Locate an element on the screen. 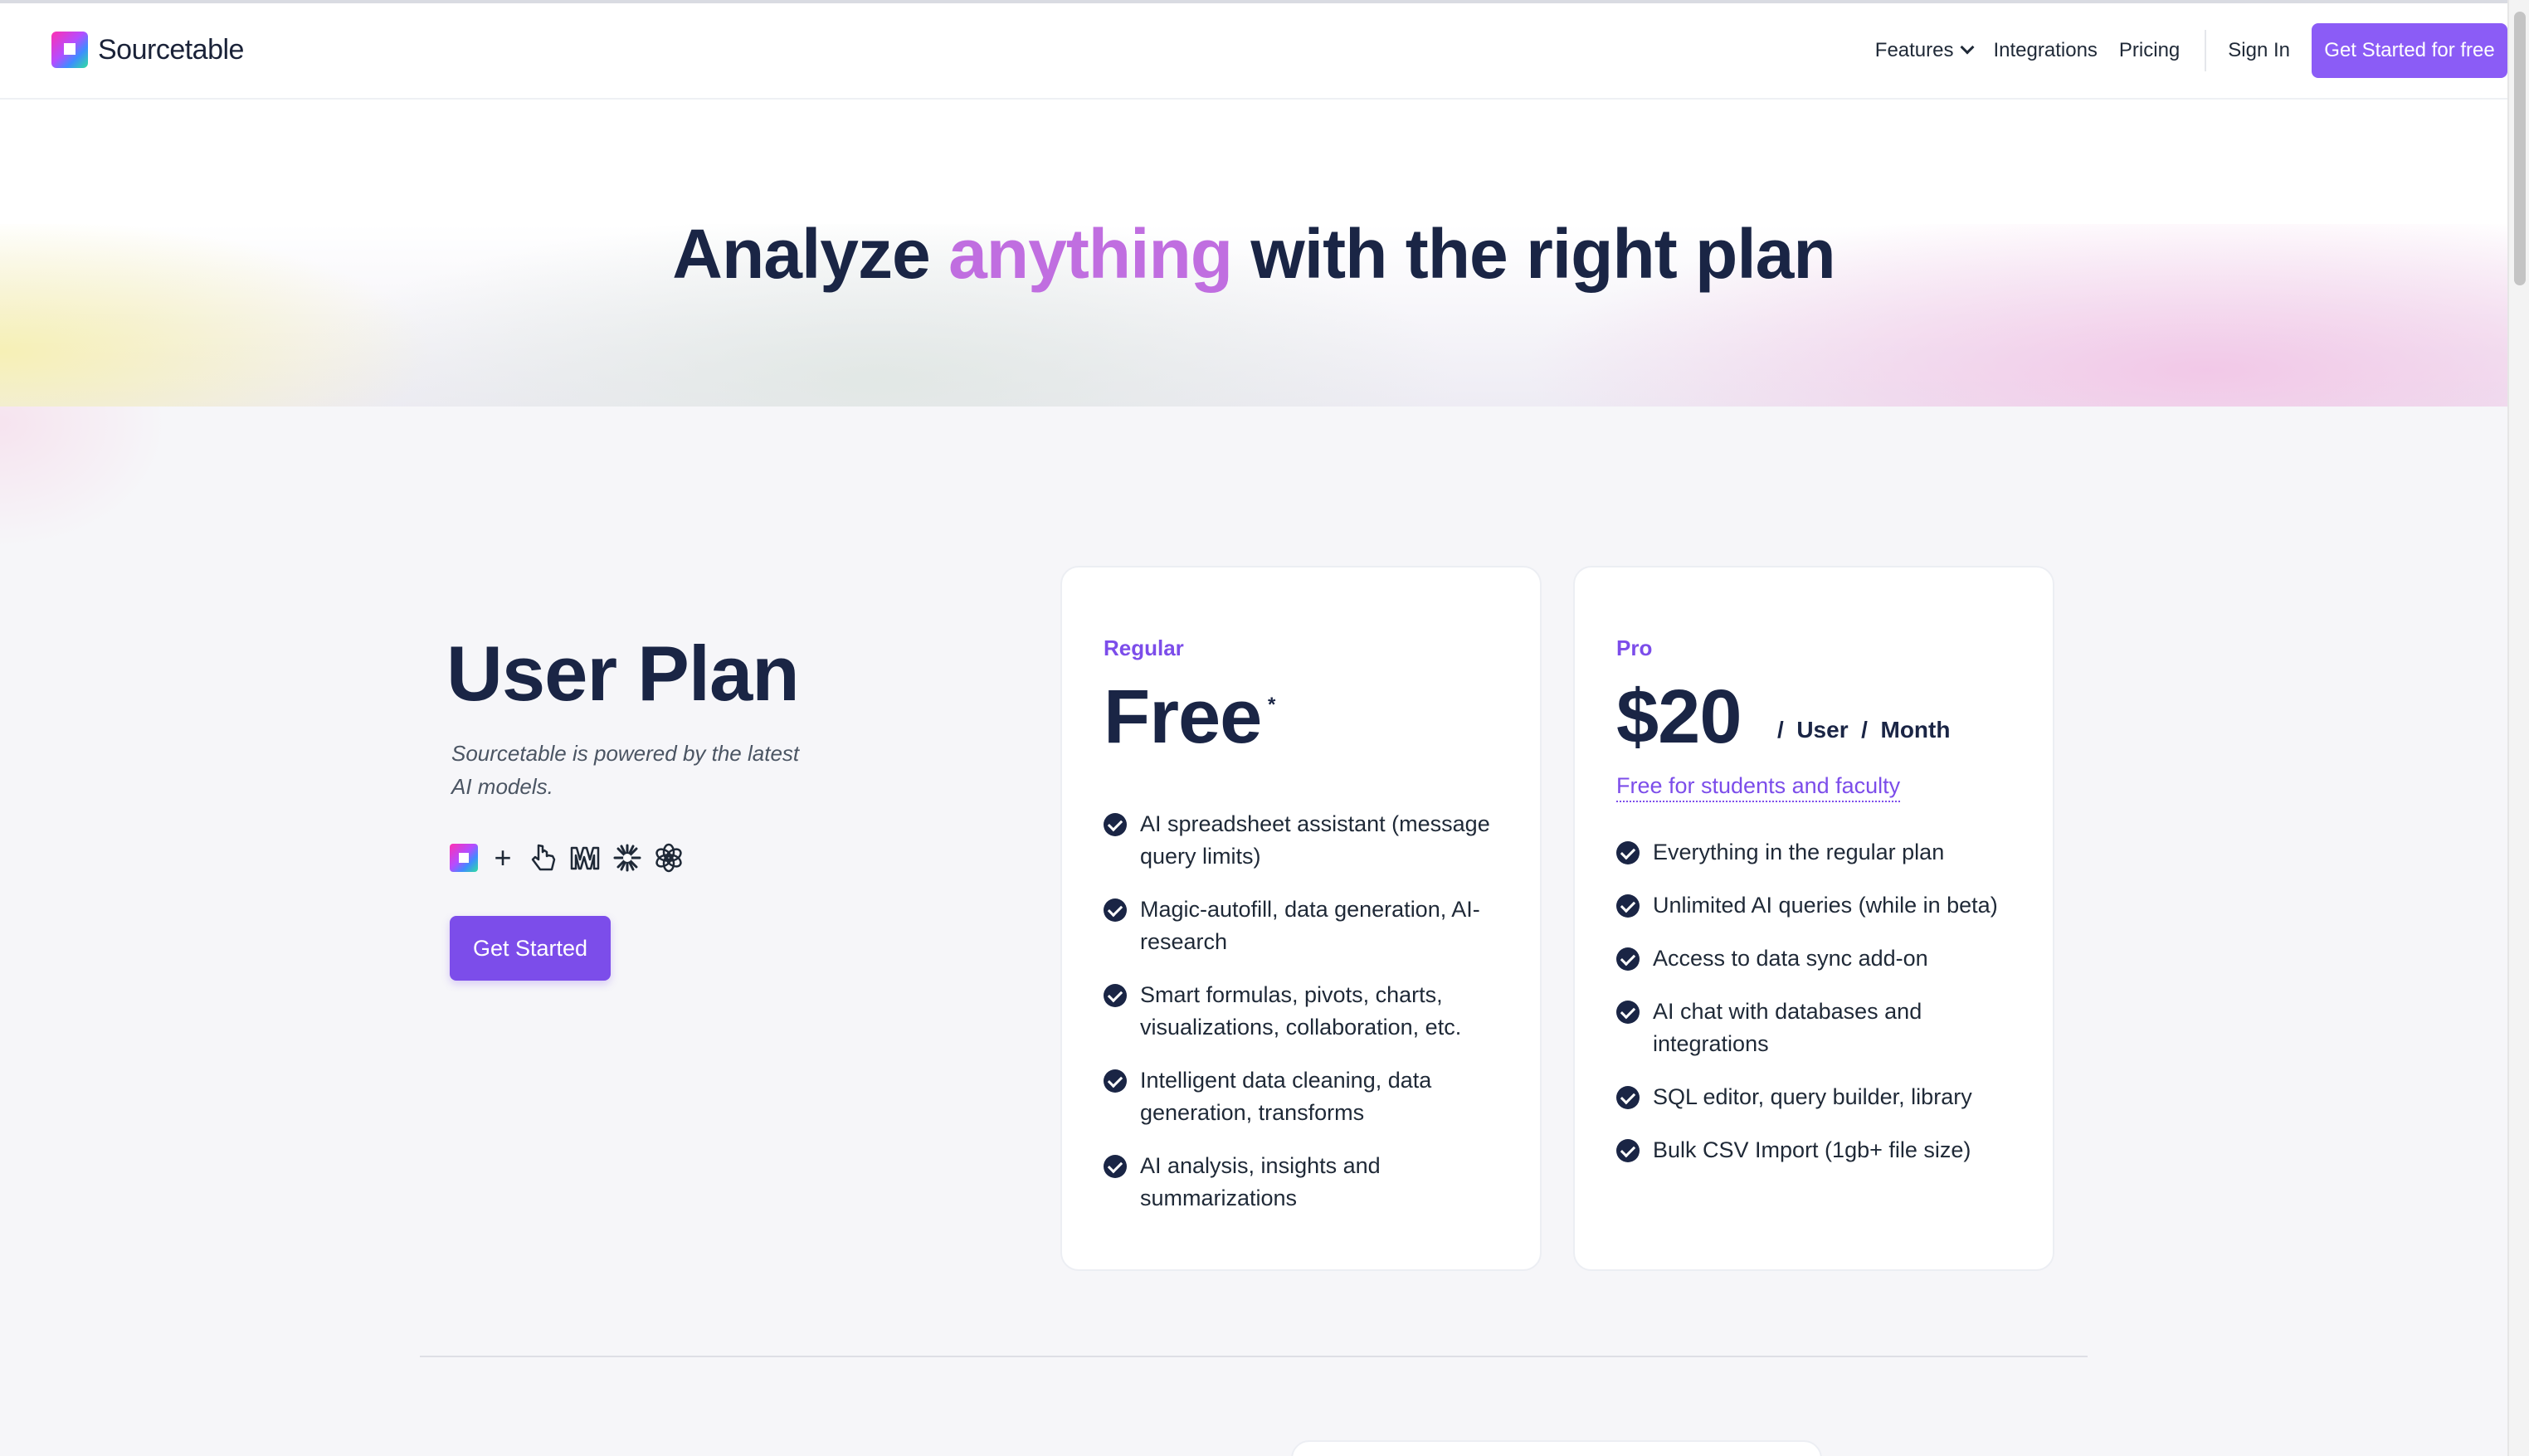 Image resolution: width=2529 pixels, height=1456 pixels. get-started-free-button: Get Started for free is located at coordinates (2409, 50).